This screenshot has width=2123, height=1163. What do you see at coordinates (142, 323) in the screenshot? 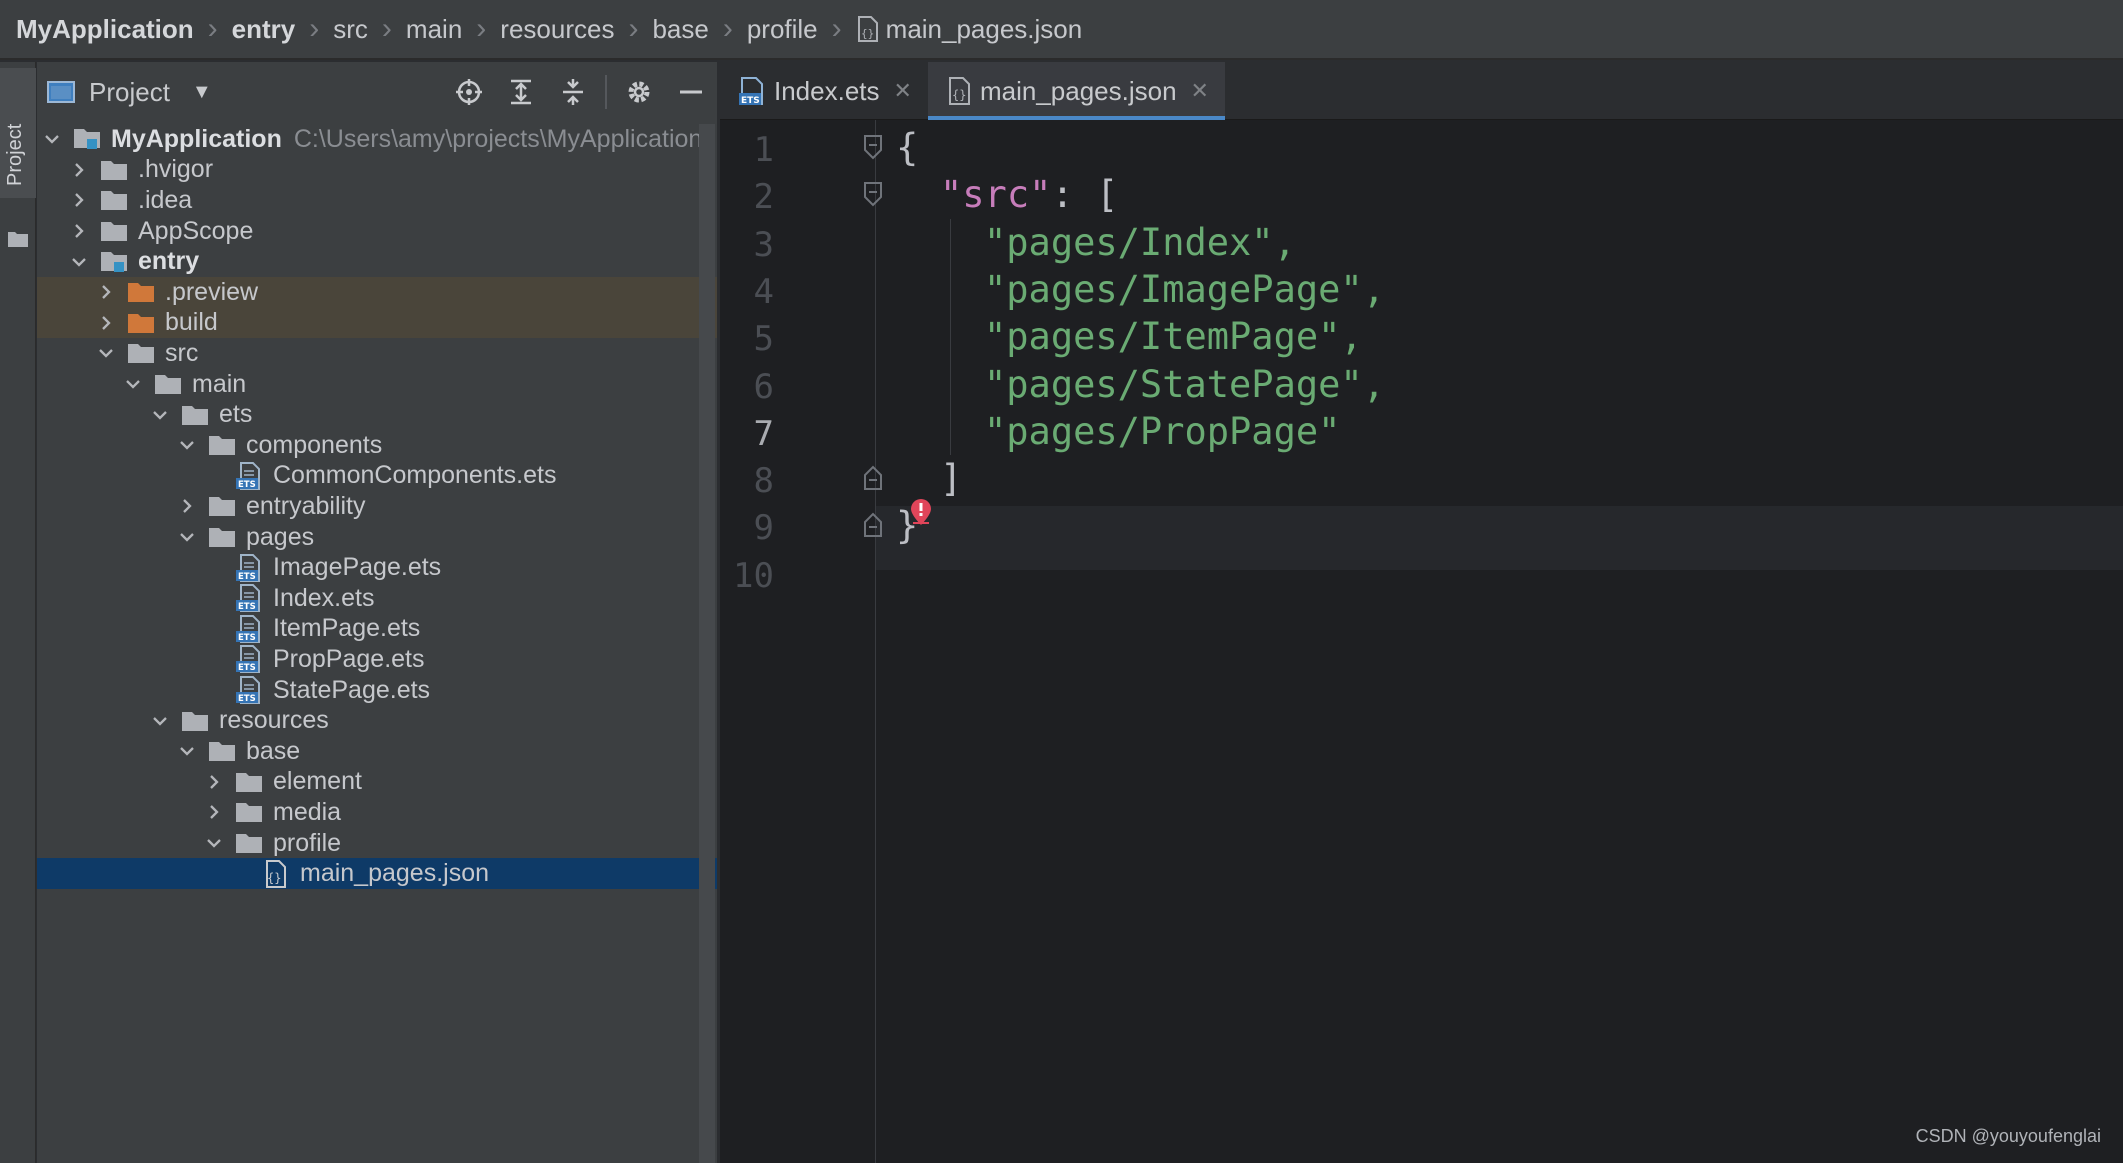
I see `excluded-folder-icon` at bounding box center [142, 323].